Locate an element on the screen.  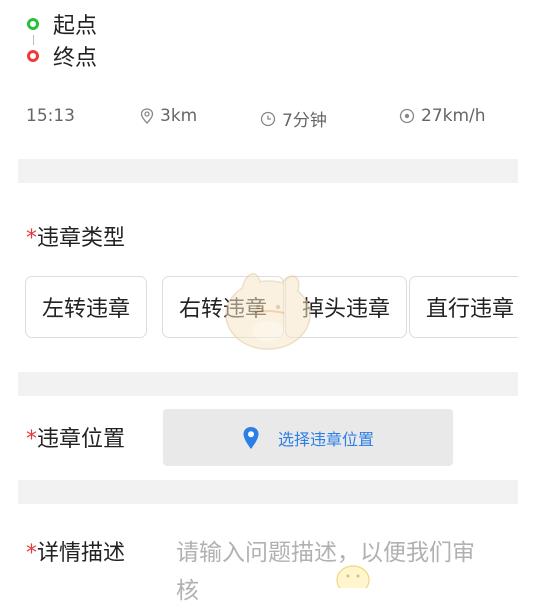
duration-value: 7分钟 is located at coordinates (304, 121).